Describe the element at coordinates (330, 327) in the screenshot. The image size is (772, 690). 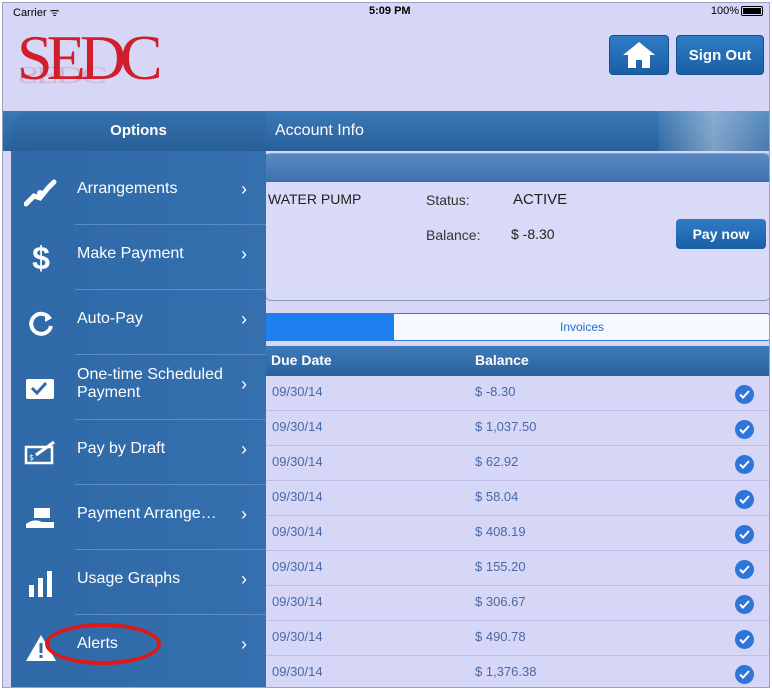
I see `tab-payments` at that location.